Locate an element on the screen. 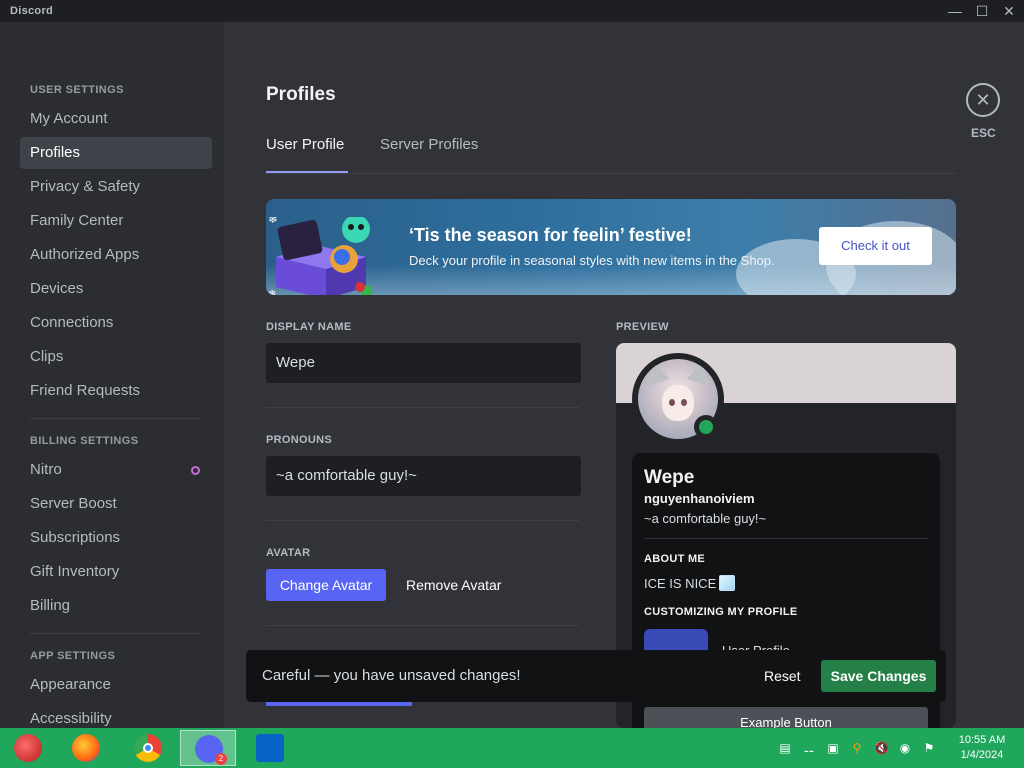 This screenshot has width=1024, height=768. outlook-icon is located at coordinates (270, 748).